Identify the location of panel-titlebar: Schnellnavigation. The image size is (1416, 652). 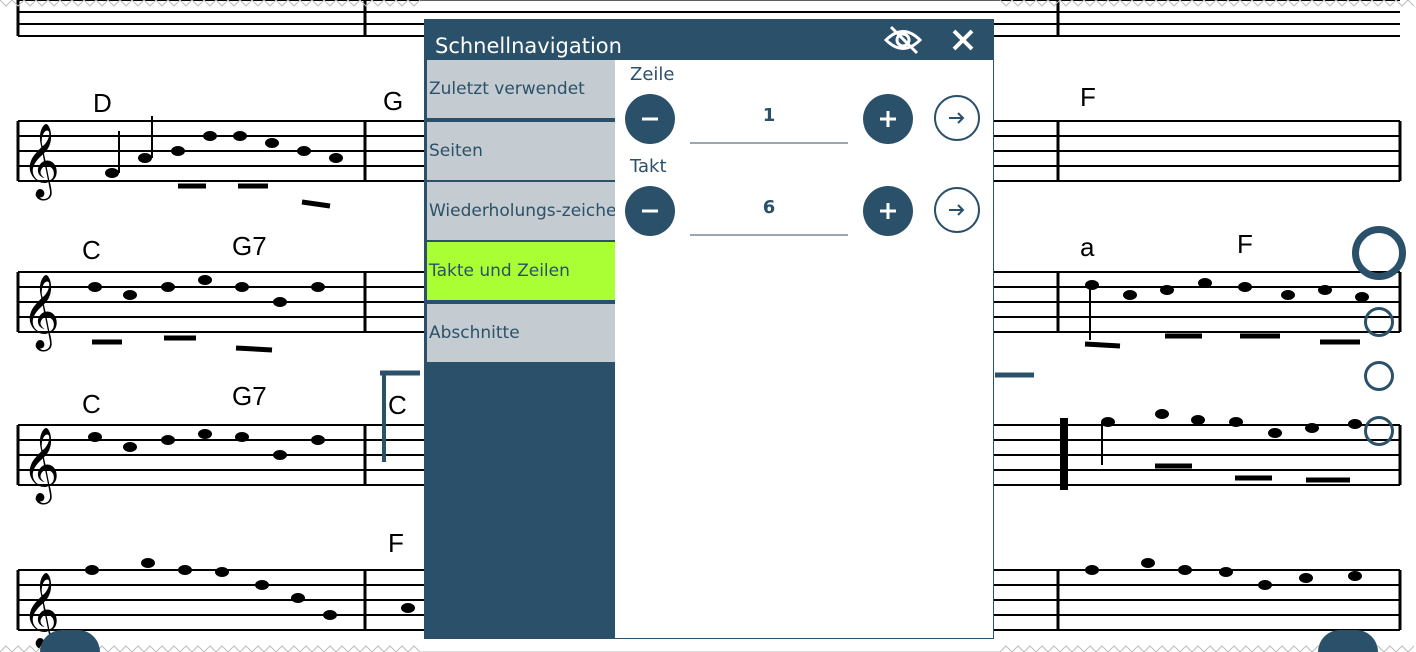
(709, 40).